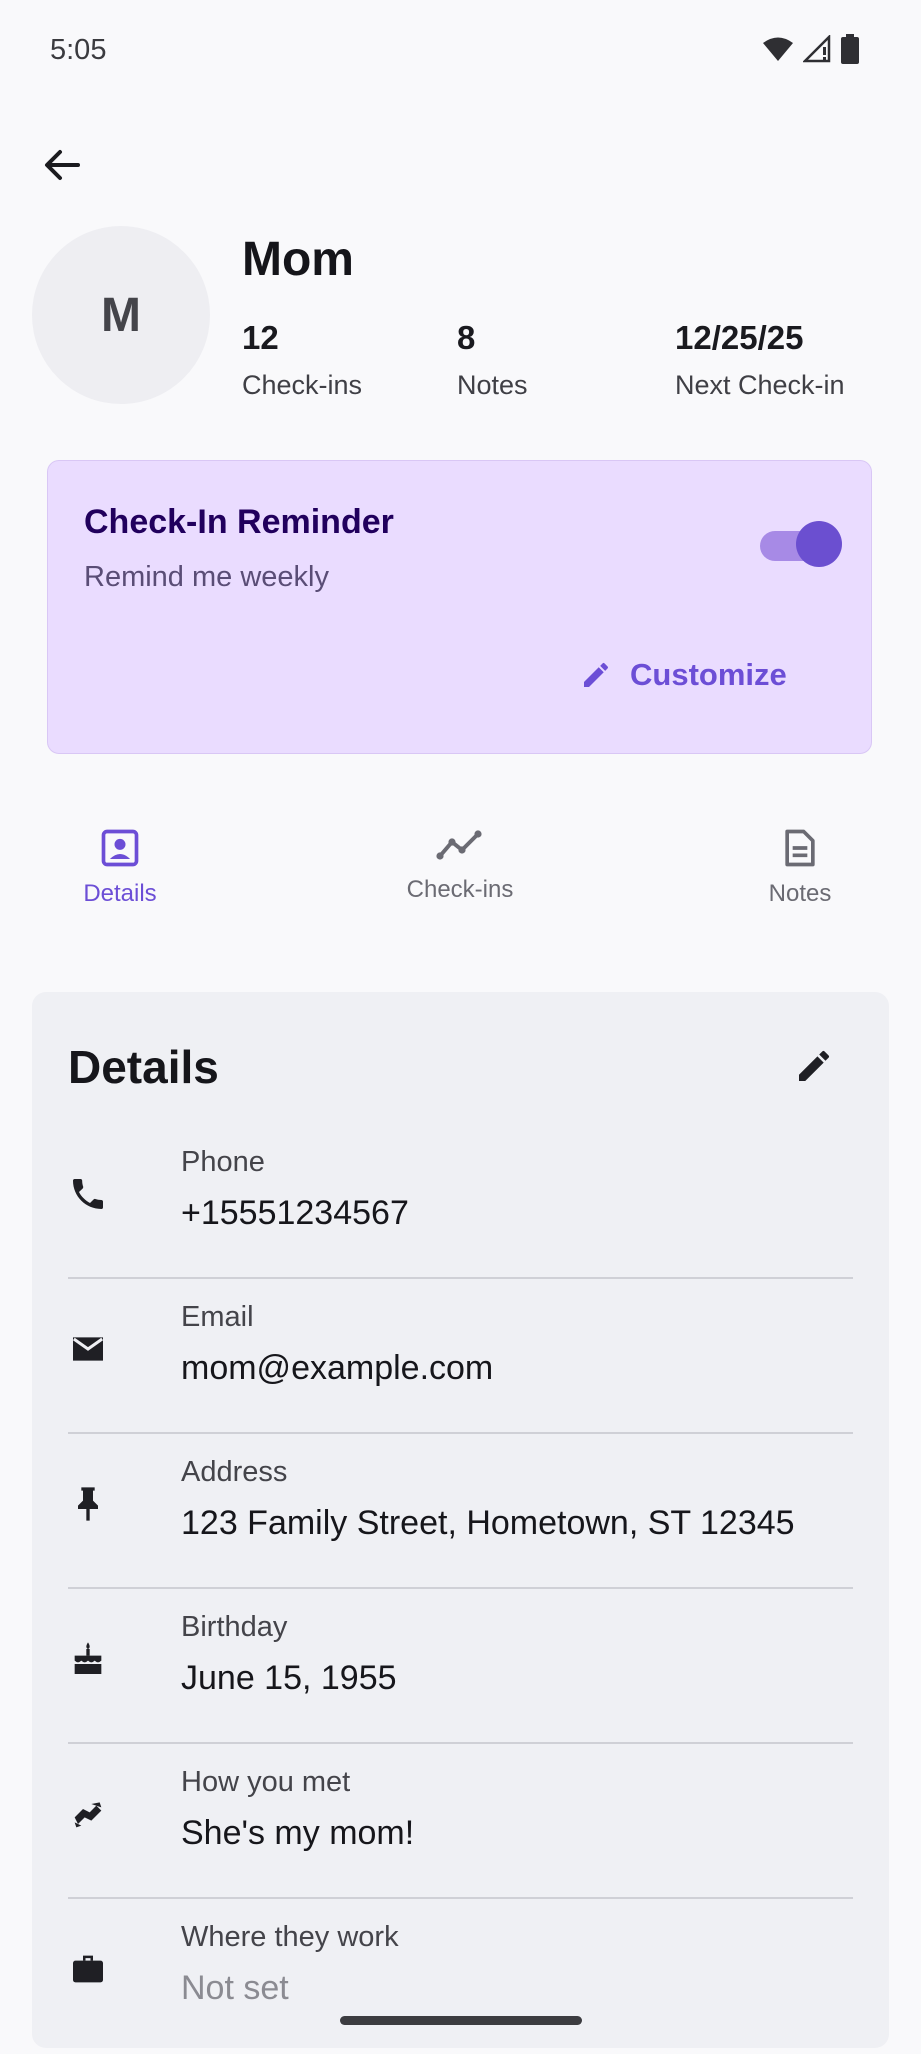 The height and width of the screenshot is (2054, 921). Describe the element at coordinates (88, 1504) in the screenshot. I see `pin-icon` at that location.